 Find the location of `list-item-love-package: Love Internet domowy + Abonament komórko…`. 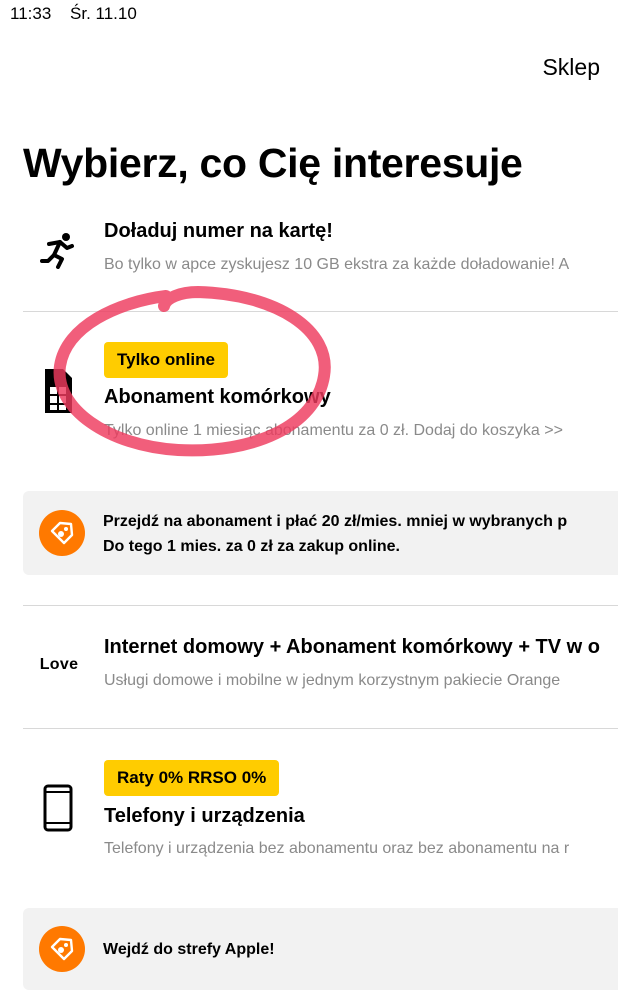

list-item-love-package: Love Internet domowy + Abonament komórko… is located at coordinates (309, 667).